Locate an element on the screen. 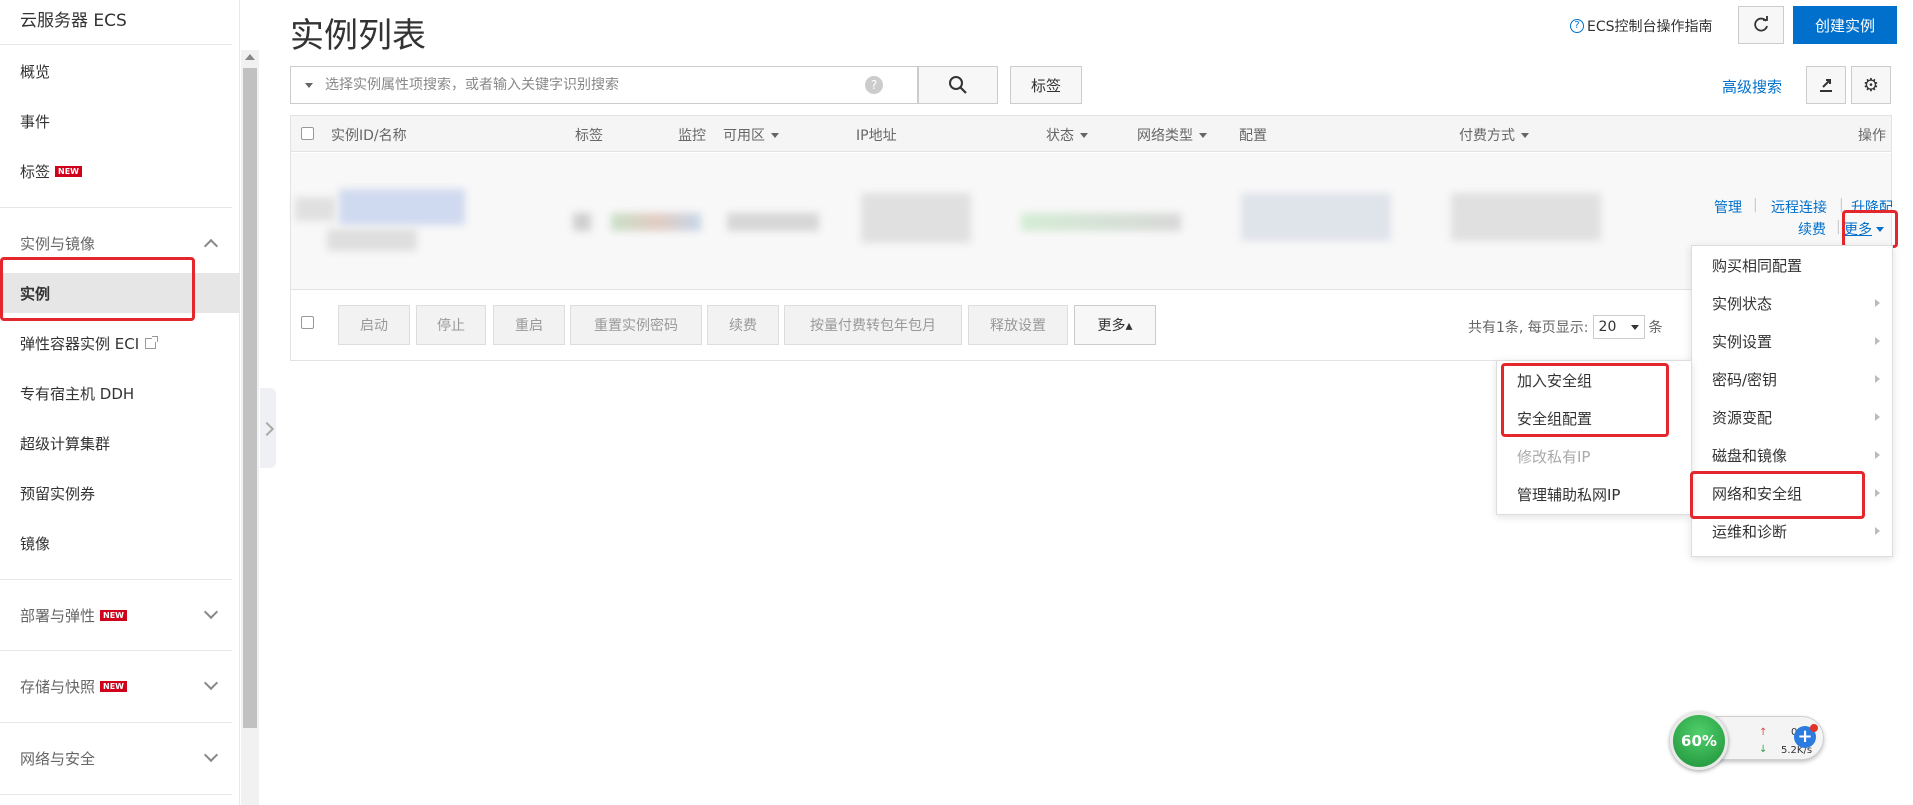 The width and height of the screenshot is (1913, 805). scrollbar-thumb is located at coordinates (250, 398).